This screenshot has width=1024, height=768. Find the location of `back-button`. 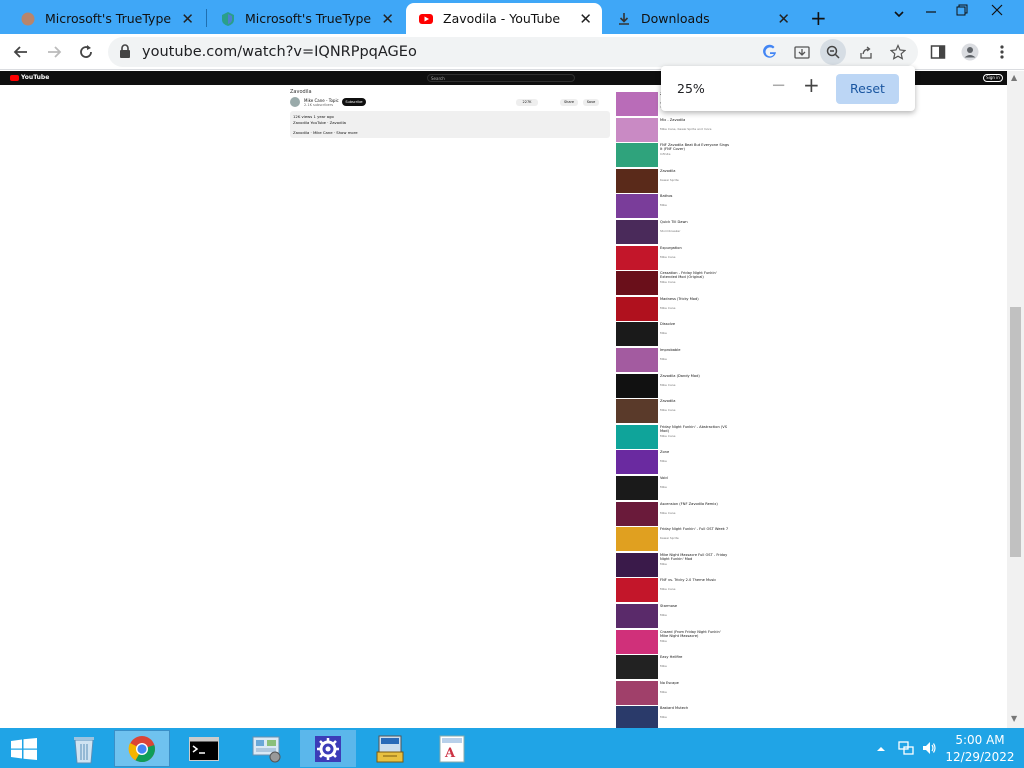

back-button is located at coordinates (21, 52).